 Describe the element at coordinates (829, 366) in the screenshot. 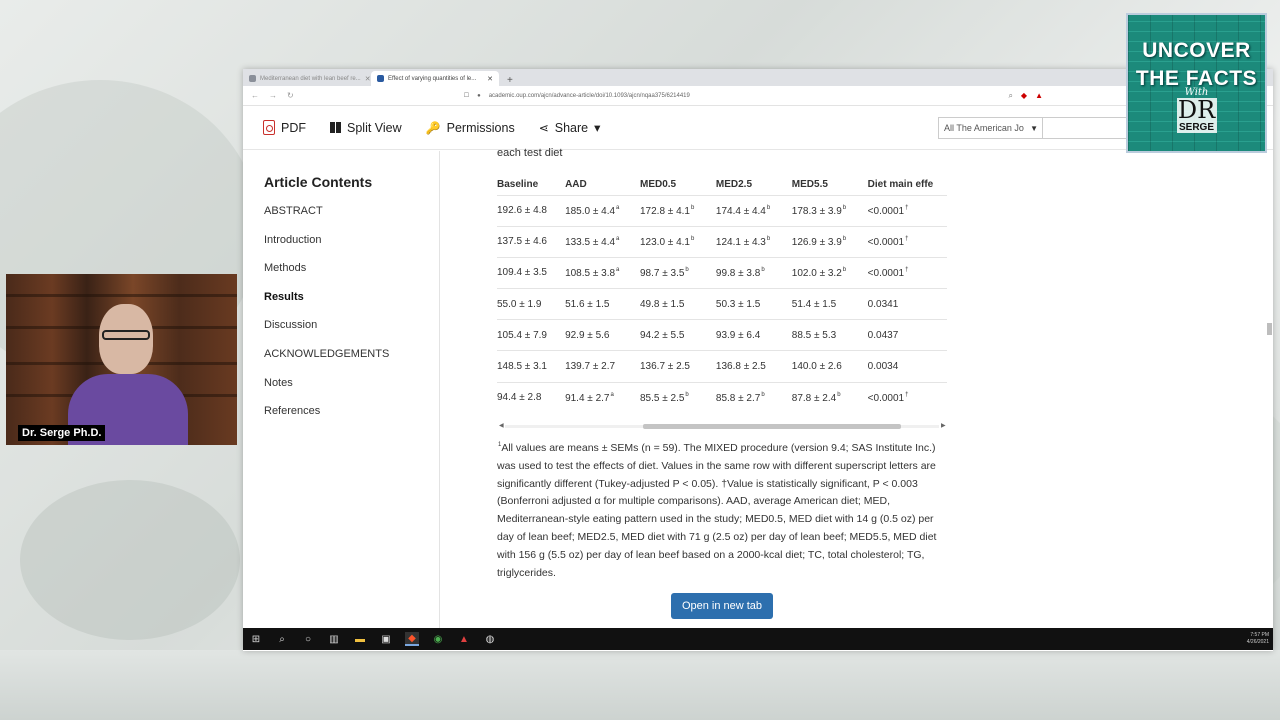

I see `table-cell: 140.0 ± 2.6` at that location.